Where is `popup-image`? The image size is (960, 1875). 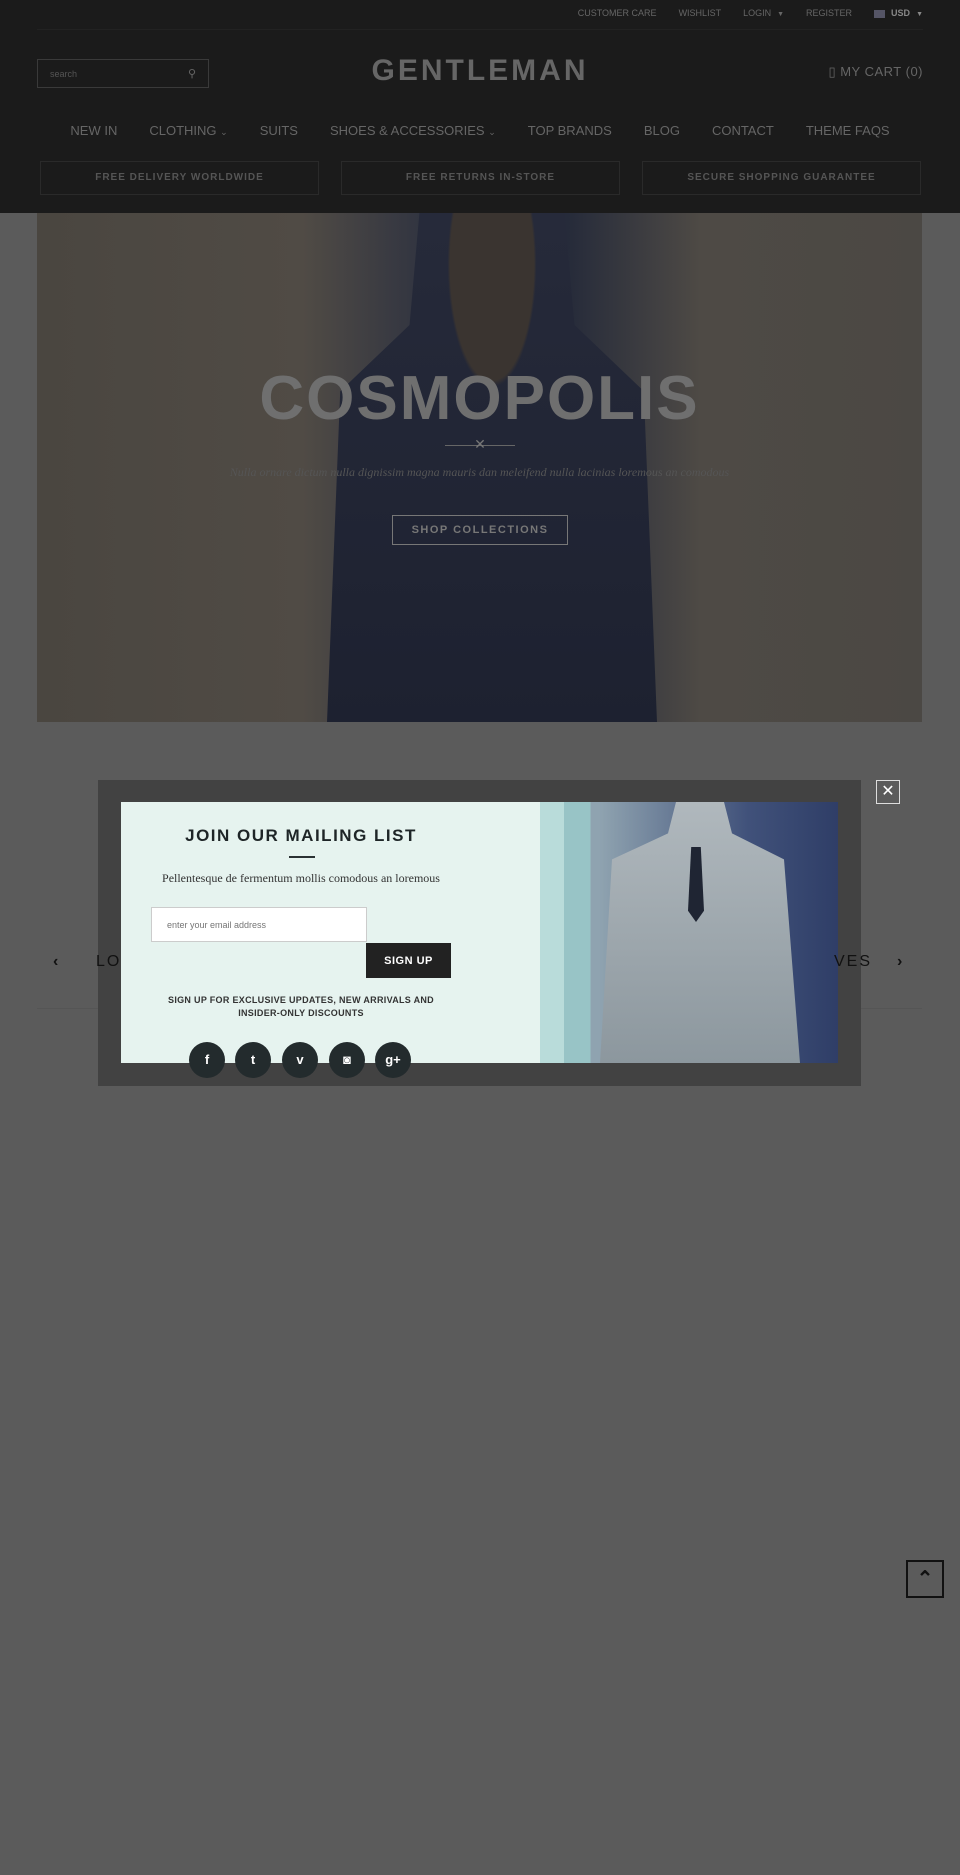 popup-image is located at coordinates (689, 932).